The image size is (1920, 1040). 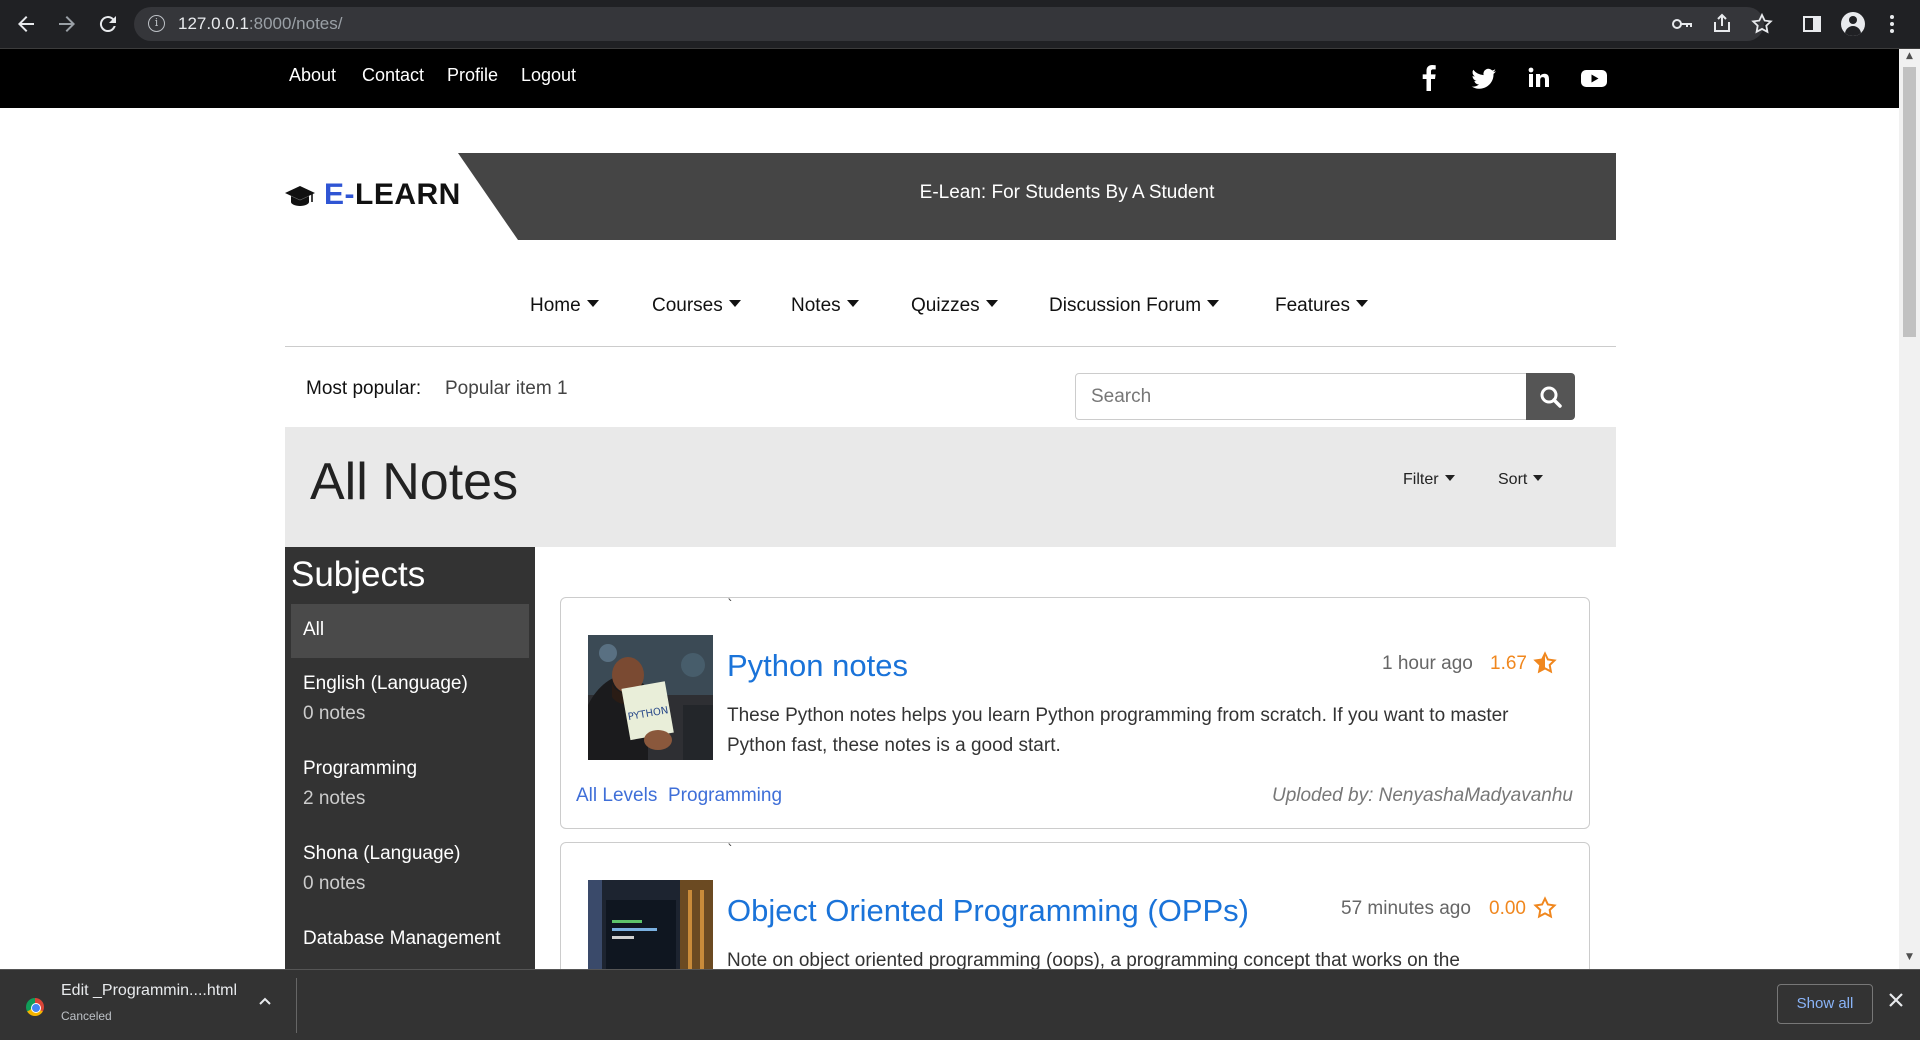 What do you see at coordinates (650, 697) in the screenshot?
I see `note-thumbnail: PYTHON` at bounding box center [650, 697].